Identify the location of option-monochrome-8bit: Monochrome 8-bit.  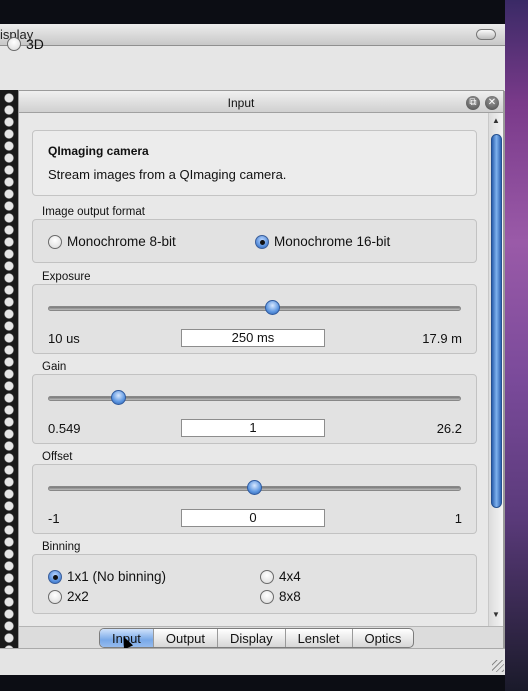
(112, 242).